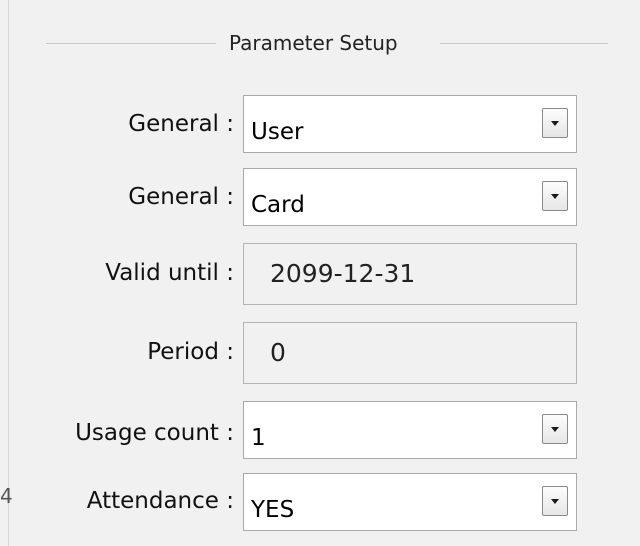 This screenshot has width=640, height=546. I want to click on valid-until-field: 2099-12-31, so click(410, 274).